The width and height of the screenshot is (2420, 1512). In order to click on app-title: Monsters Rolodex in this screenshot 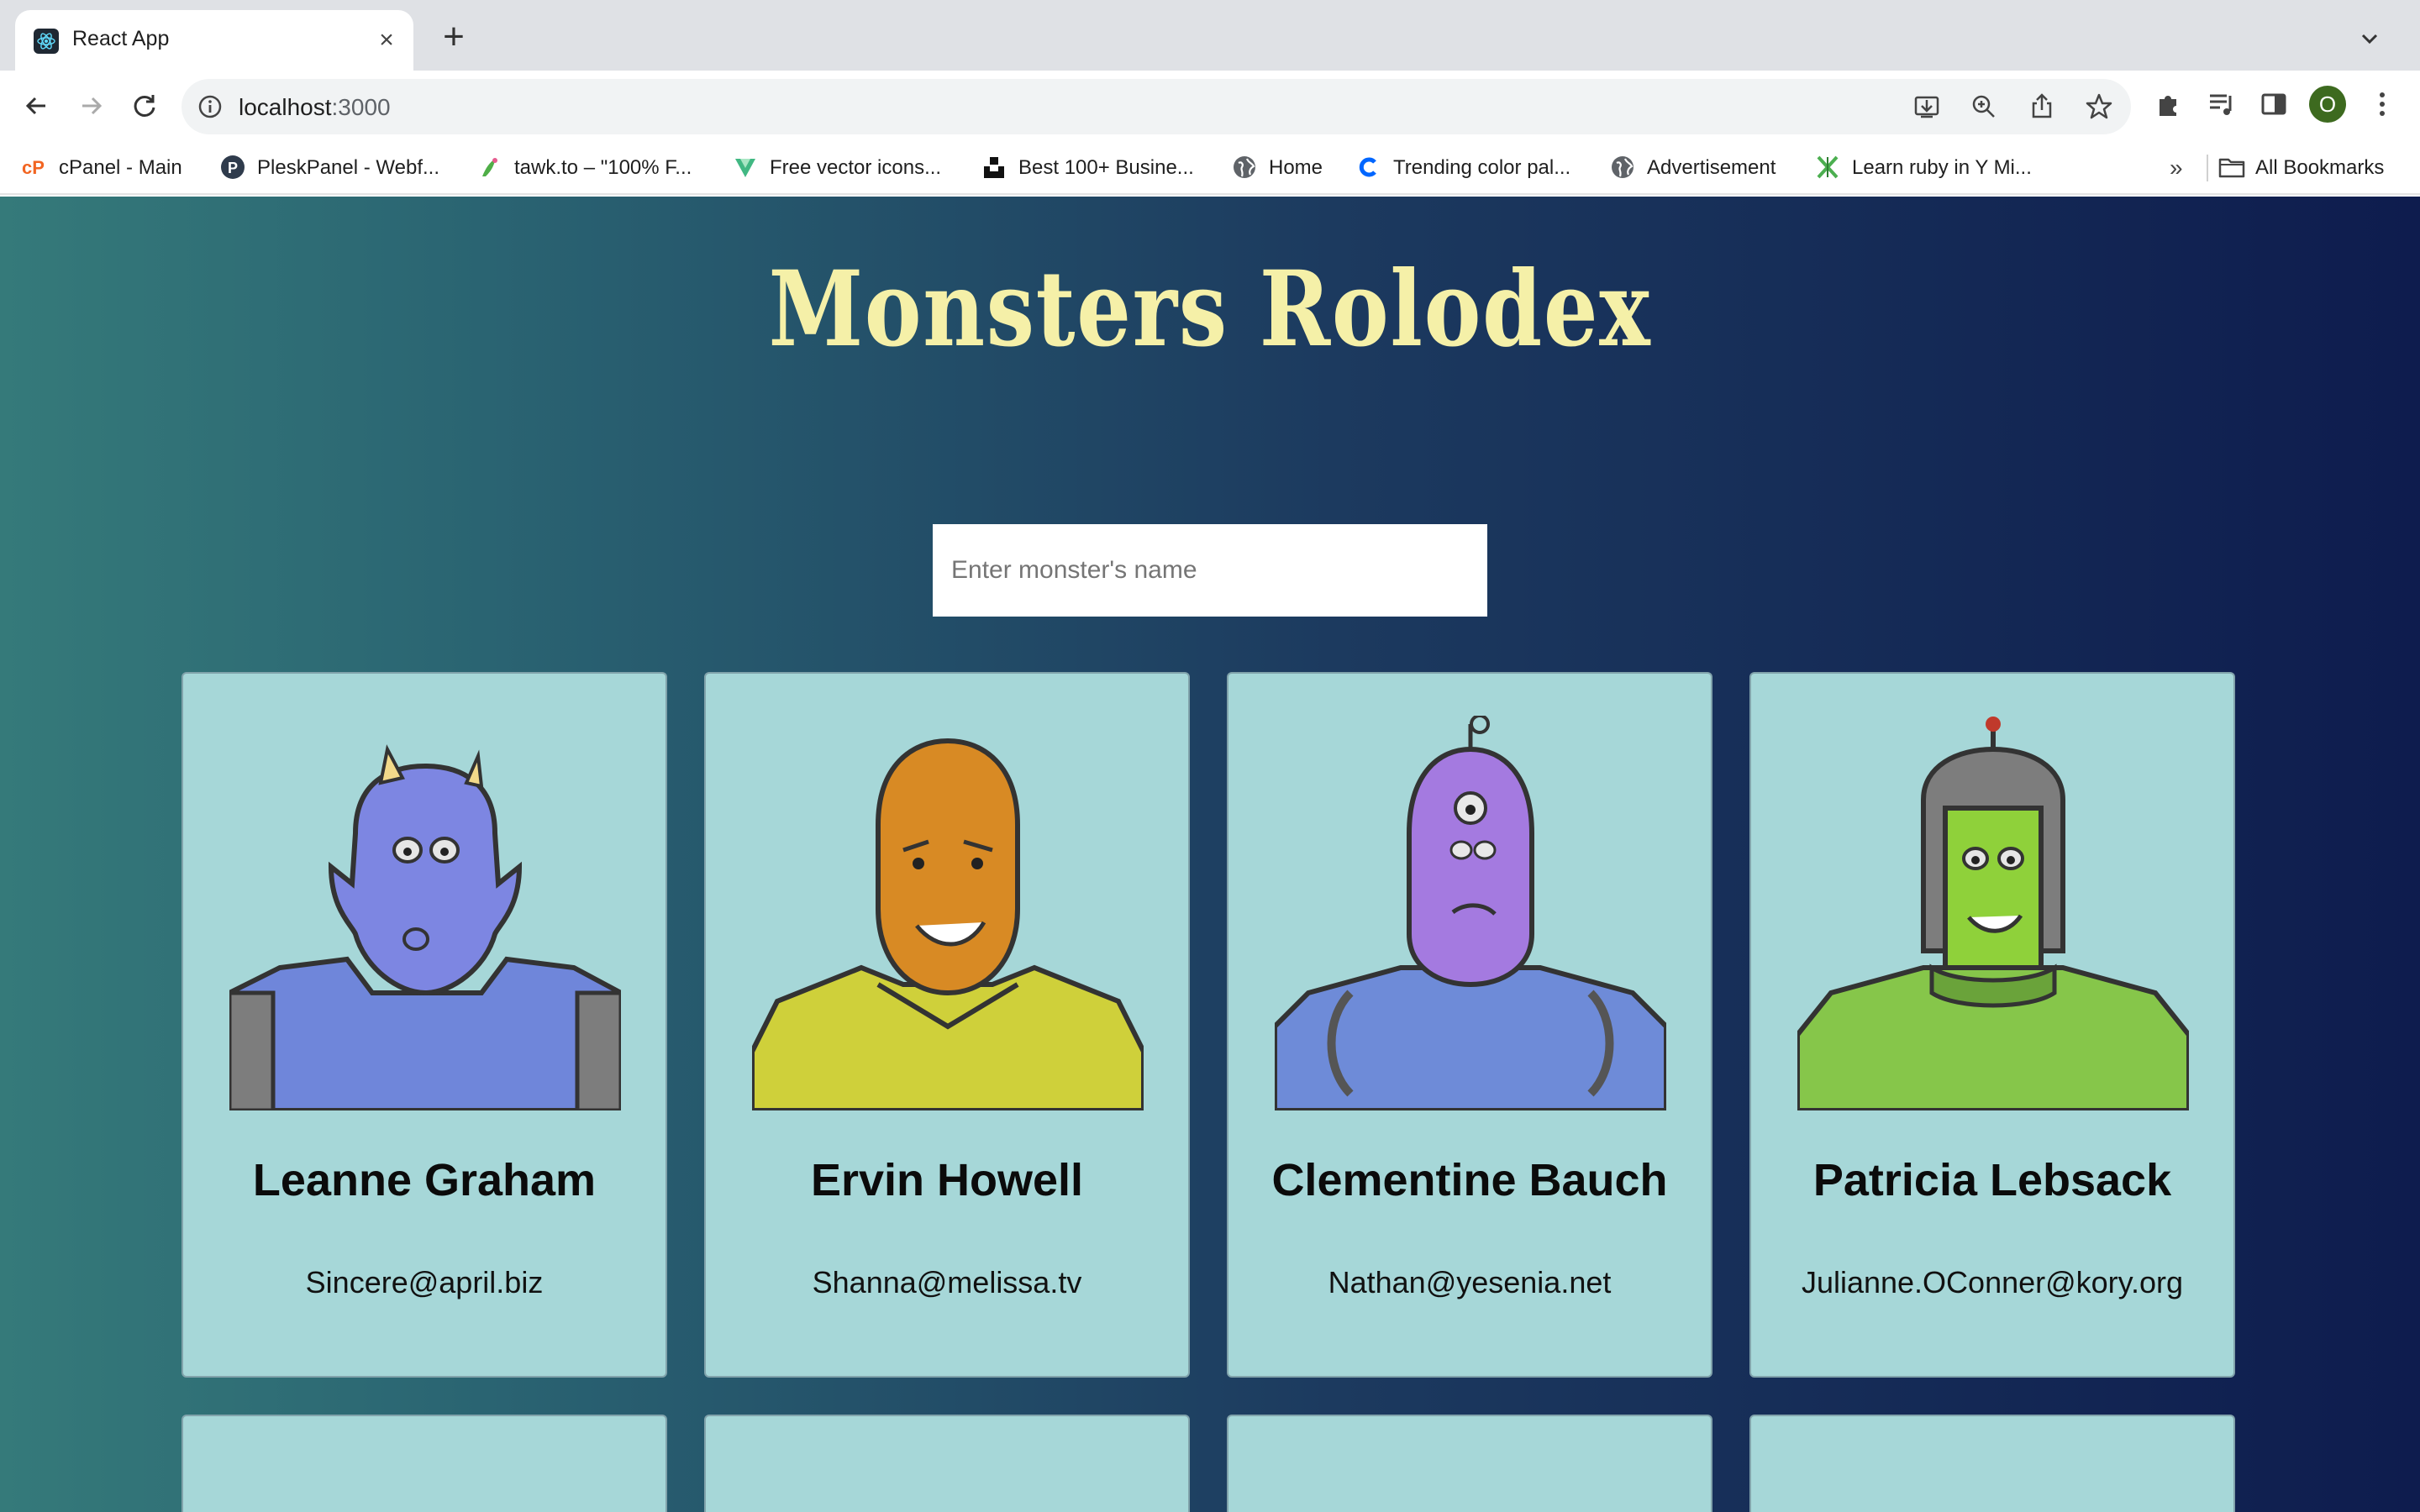, I will do `click(1210, 309)`.